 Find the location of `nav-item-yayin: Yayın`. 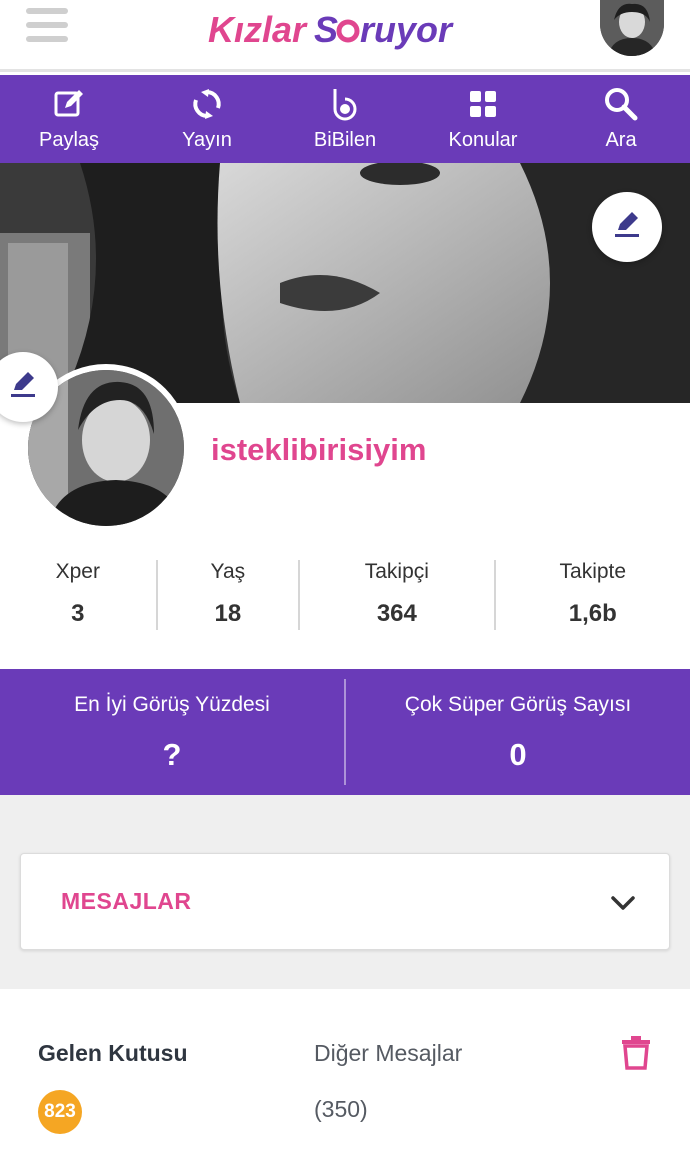

nav-item-yayin: Yayın is located at coordinates (207, 119).